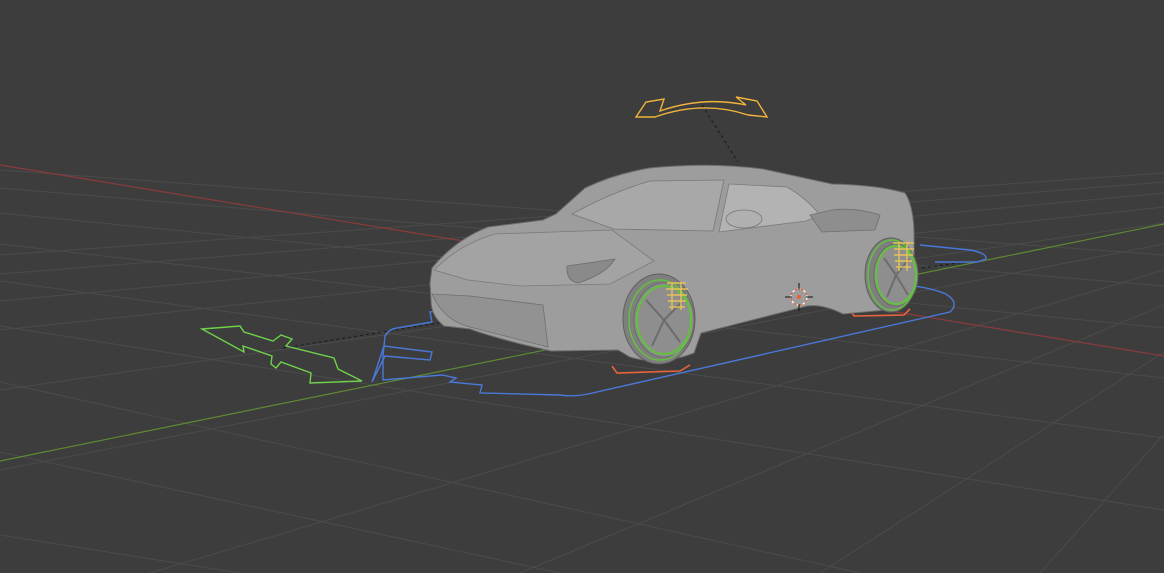 The image size is (1164, 573). What do you see at coordinates (720, 133) in the screenshot?
I see `relationship-line-tilt` at bounding box center [720, 133].